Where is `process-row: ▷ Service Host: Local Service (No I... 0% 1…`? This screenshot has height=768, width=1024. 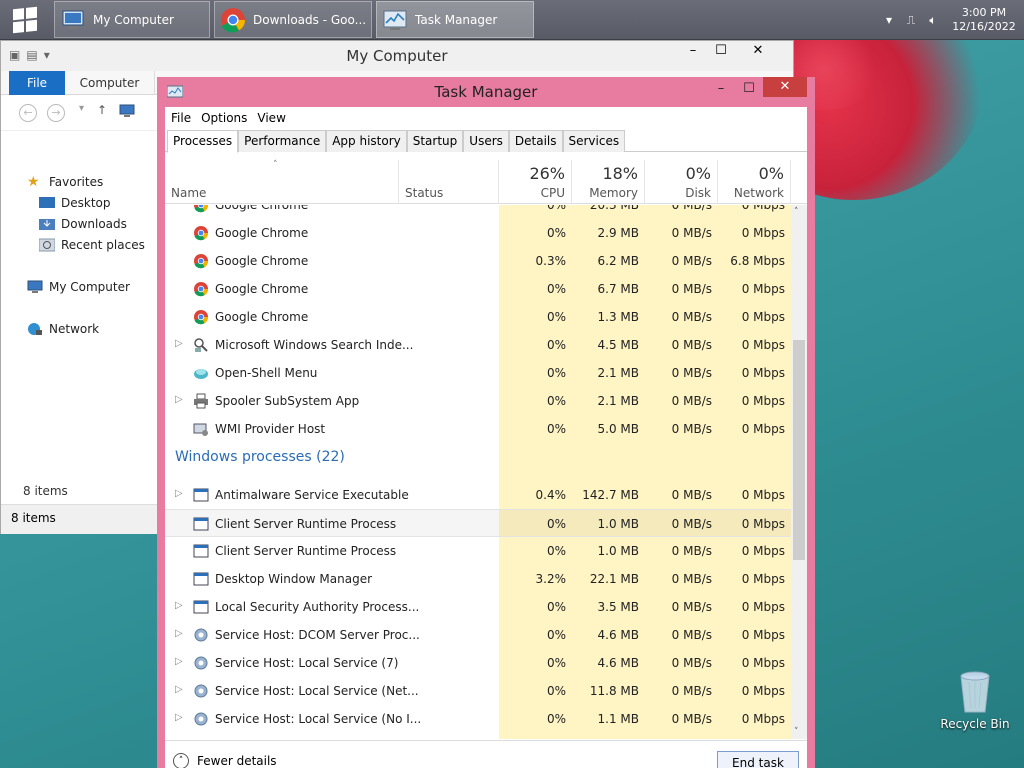
process-row: ▷ Service Host: Local Service (No I... 0% 1… is located at coordinates (478, 719).